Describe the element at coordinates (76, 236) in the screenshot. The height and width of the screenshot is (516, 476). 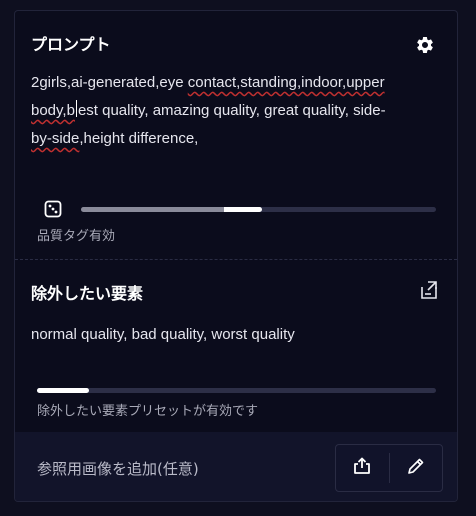
I see `quality-tag-caption: 品質タグ有効` at that location.